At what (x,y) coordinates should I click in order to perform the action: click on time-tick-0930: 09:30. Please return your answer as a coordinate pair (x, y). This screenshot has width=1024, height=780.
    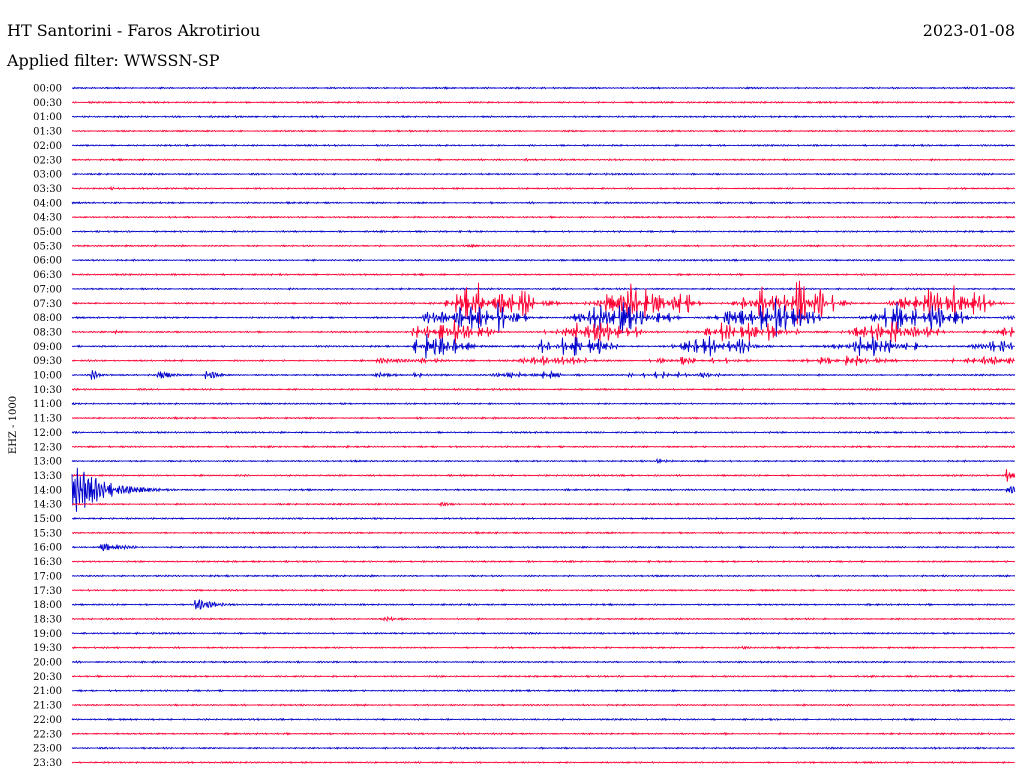
    Looking at the image, I should click on (47, 361).